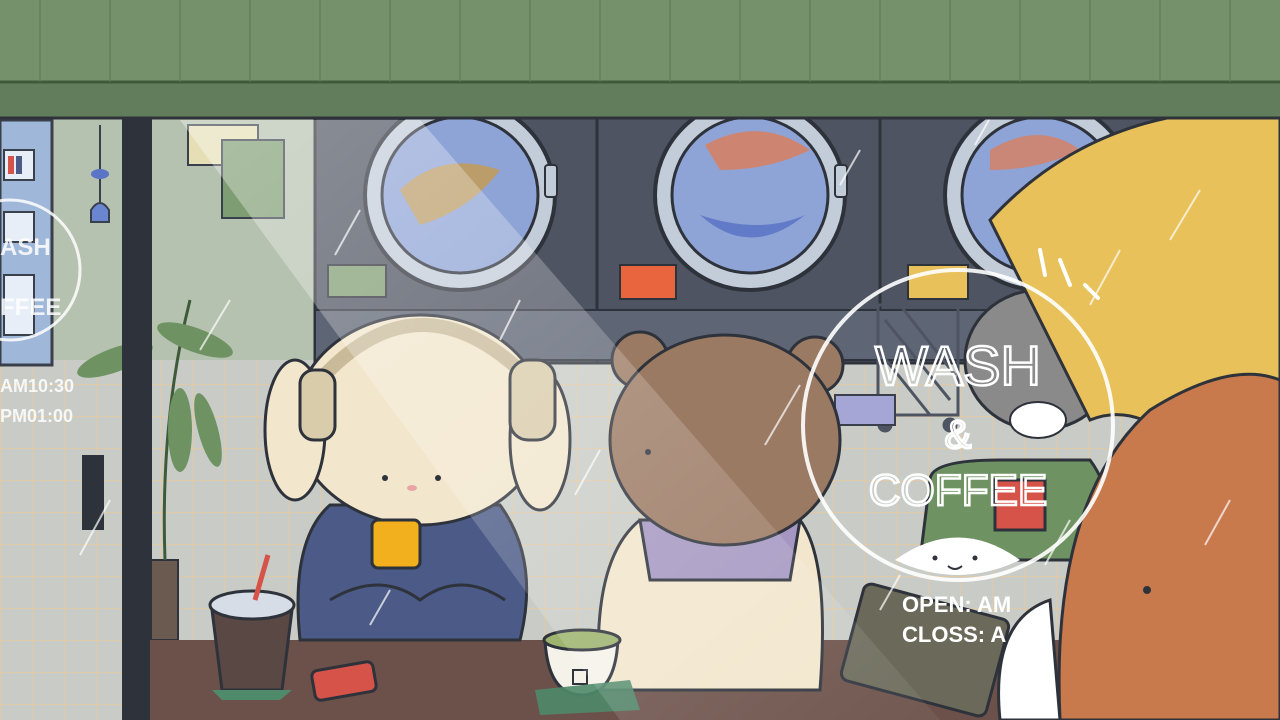 Image resolution: width=1280 pixels, height=720 pixels. Describe the element at coordinates (36, 416) in the screenshot. I see `side-sign-time-2: PM01:00` at that location.